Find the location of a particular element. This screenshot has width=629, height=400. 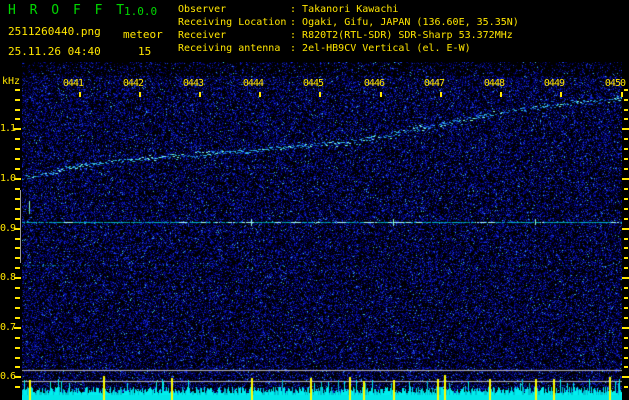

station-info-row: Observer: Takanori Kawachi is located at coordinates (348, 9).